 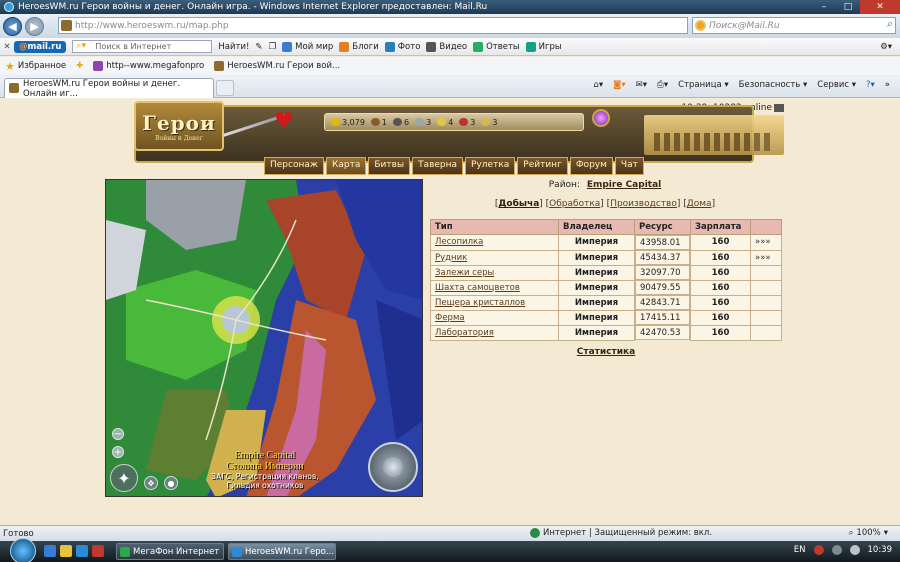 I want to click on mail-icon: ✉▾, so click(x=641, y=85).